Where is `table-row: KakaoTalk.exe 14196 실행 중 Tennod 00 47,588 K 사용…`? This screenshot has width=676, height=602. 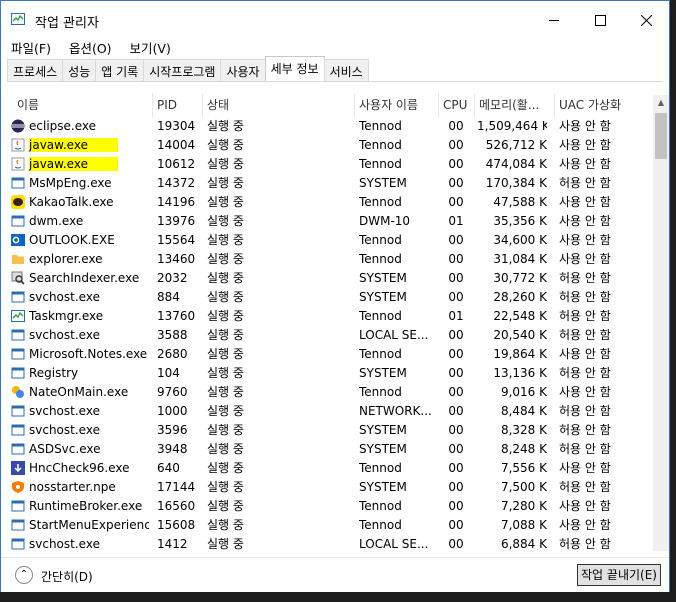
table-row: KakaoTalk.exe 14196 실행 중 Tennod 00 47,588 K 사용… is located at coordinates (329, 202).